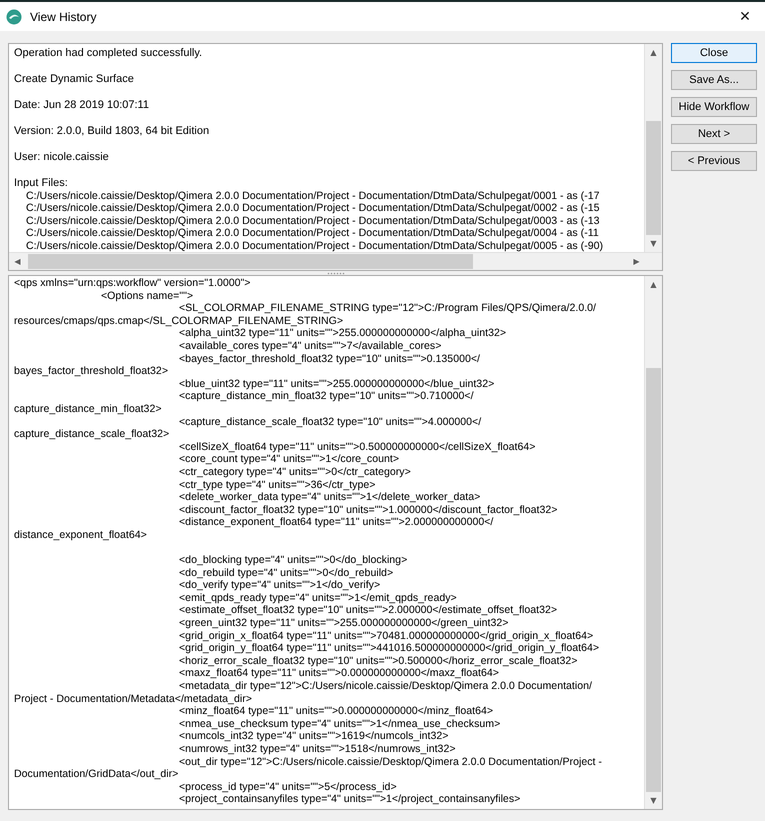  I want to click on workflow-xml-line: <alpha_uint32 type="11" units="">255.000000000000</alpha_uint32>, so click(342, 333).